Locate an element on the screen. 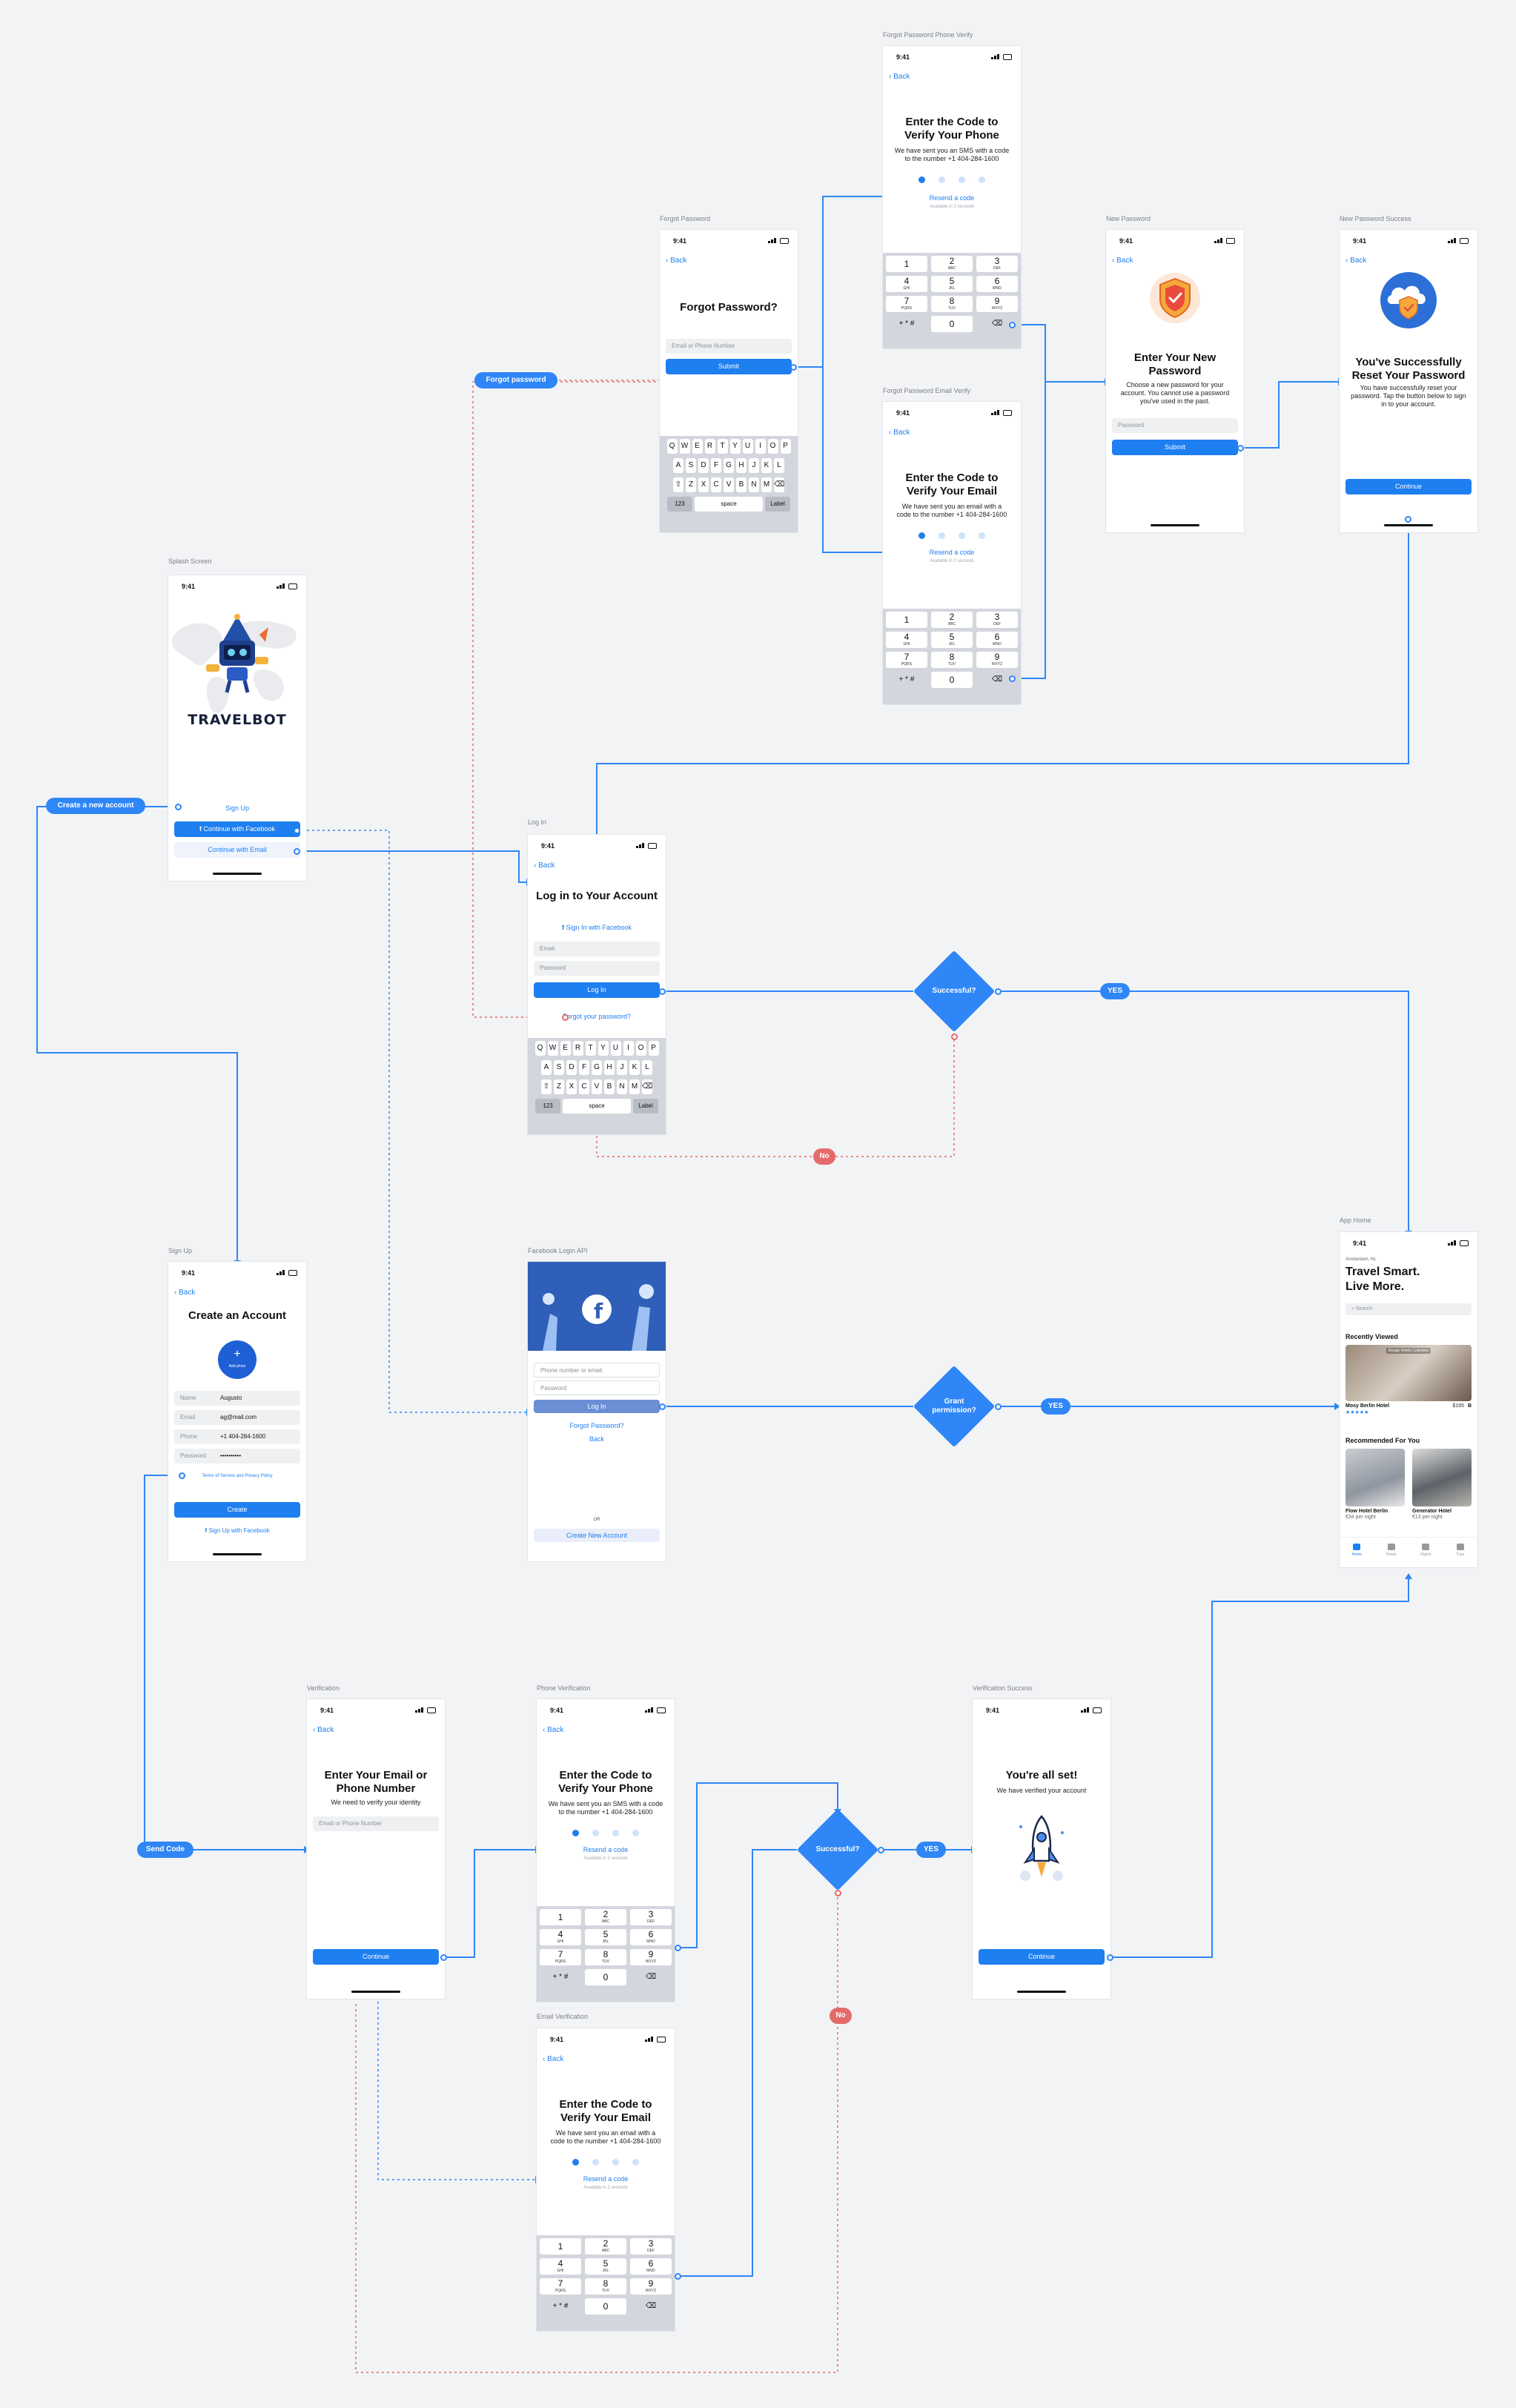 The width and height of the screenshot is (1516, 2408). phone-field: Phone +1 404-284-1600 is located at coordinates (237, 1436).